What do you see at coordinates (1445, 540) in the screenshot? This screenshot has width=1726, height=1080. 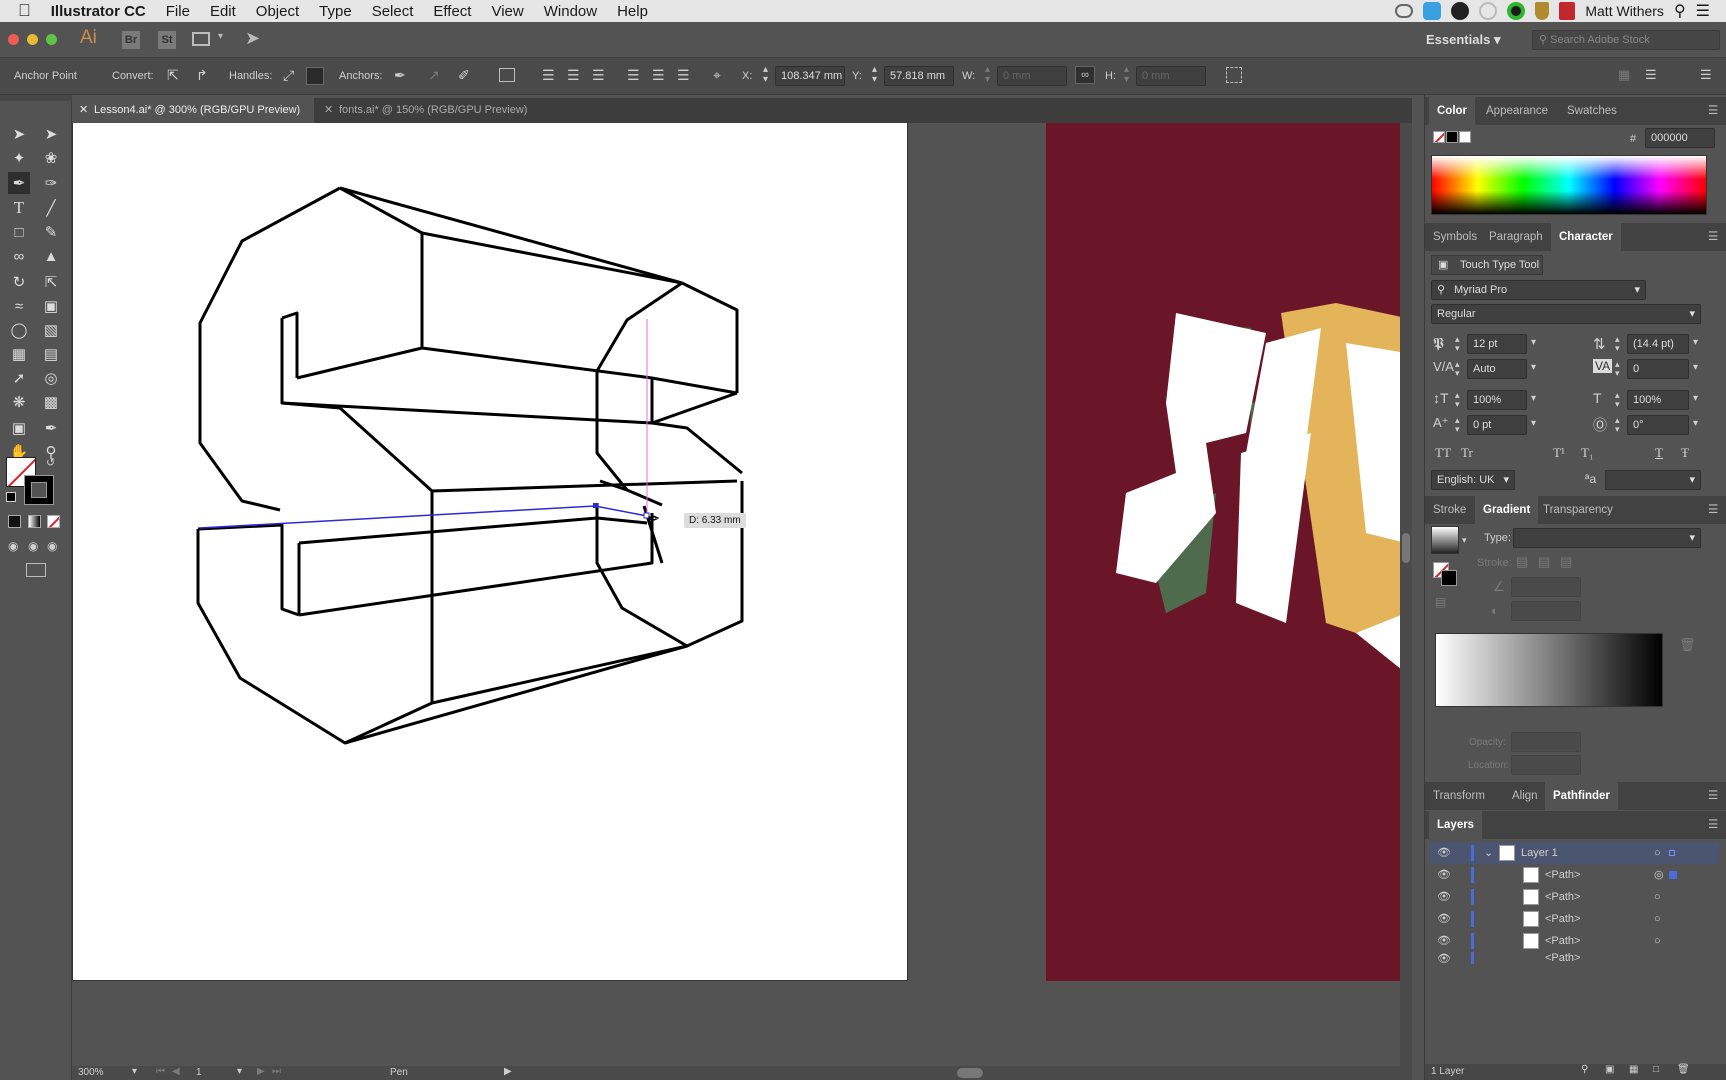 I see `gradient-preview-swatch` at bounding box center [1445, 540].